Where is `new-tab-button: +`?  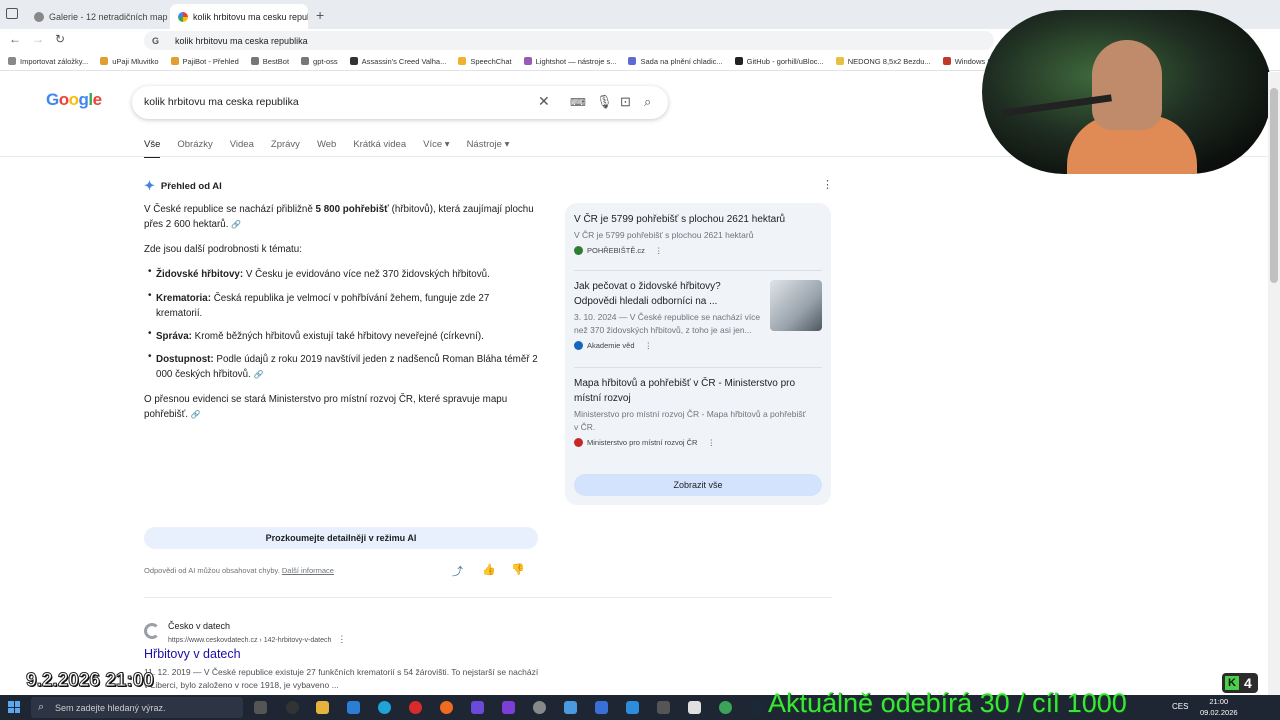
new-tab-button: + is located at coordinates (320, 15).